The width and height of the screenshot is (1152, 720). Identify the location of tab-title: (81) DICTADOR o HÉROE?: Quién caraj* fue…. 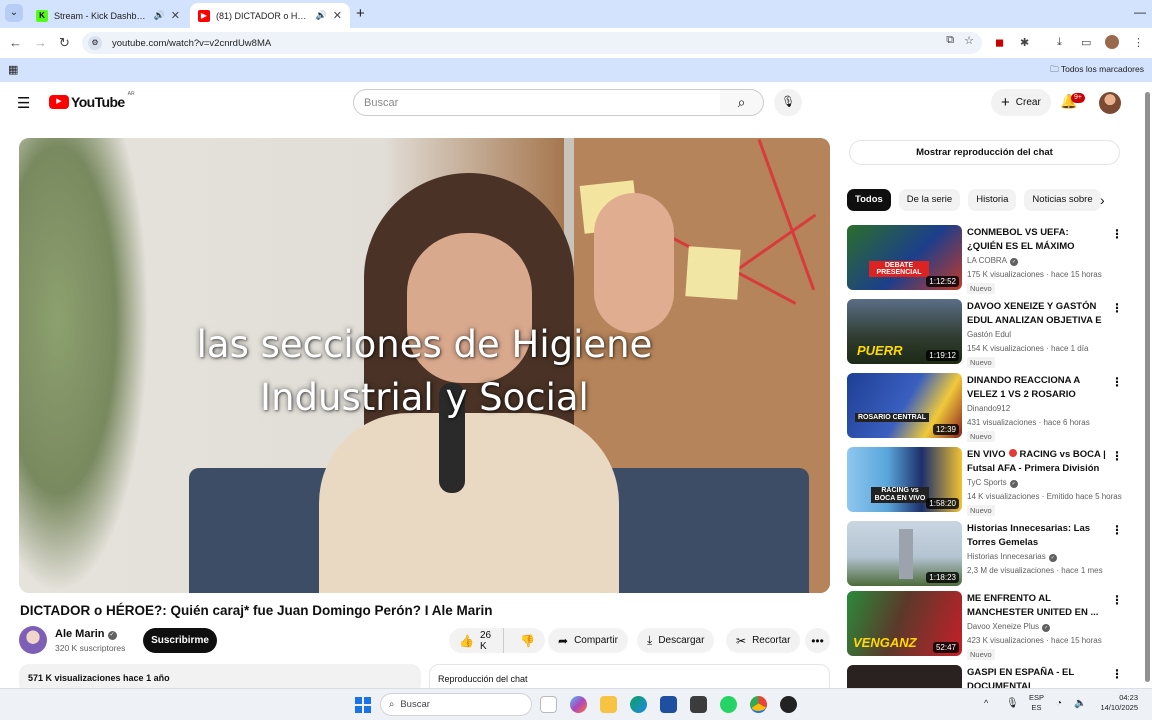
(264, 15).